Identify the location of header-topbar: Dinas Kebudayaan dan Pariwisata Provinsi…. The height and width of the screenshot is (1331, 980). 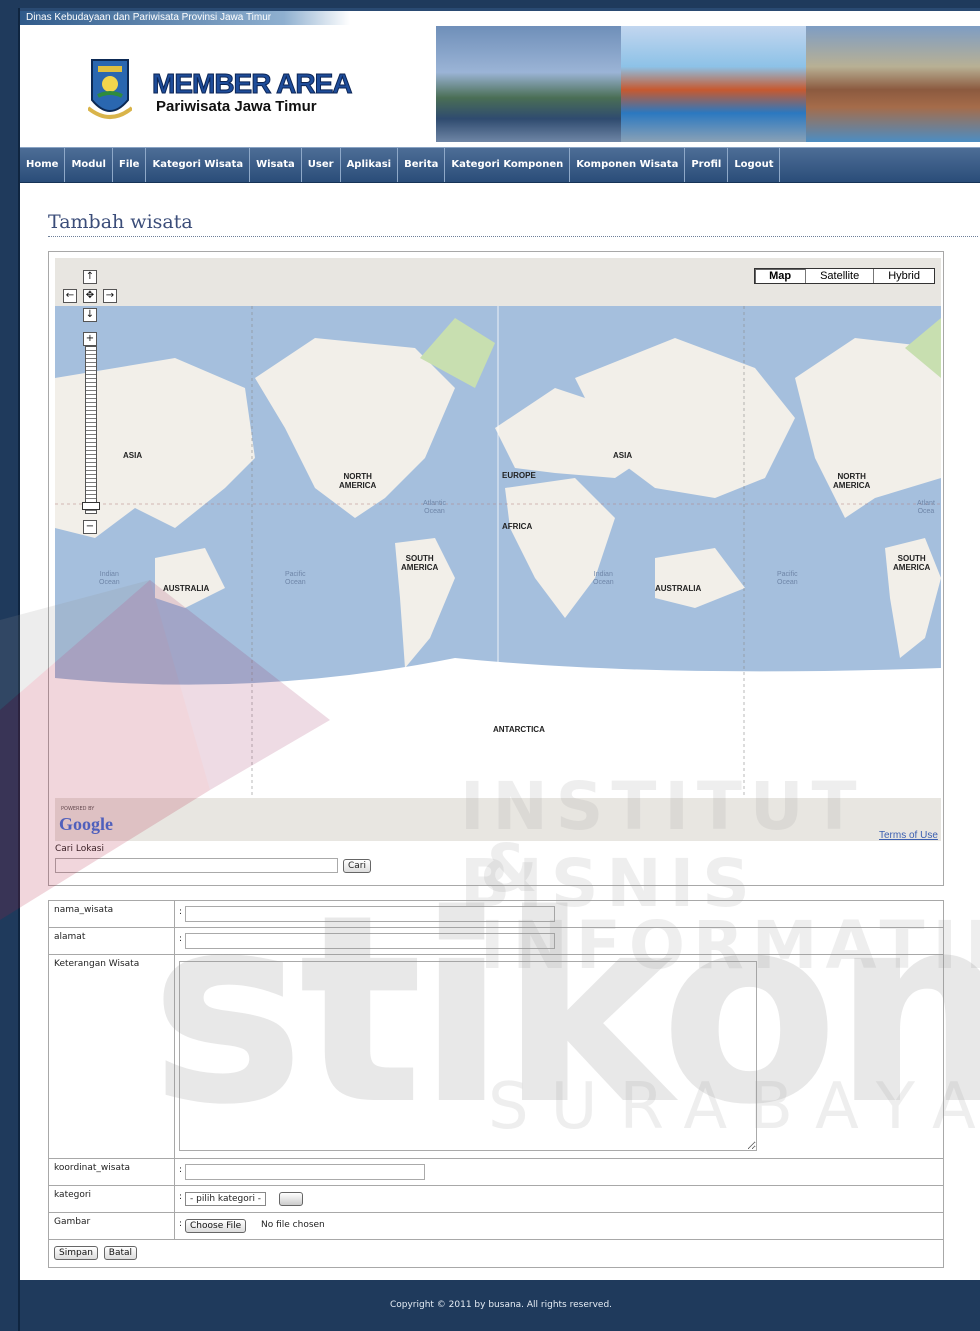
(185, 18).